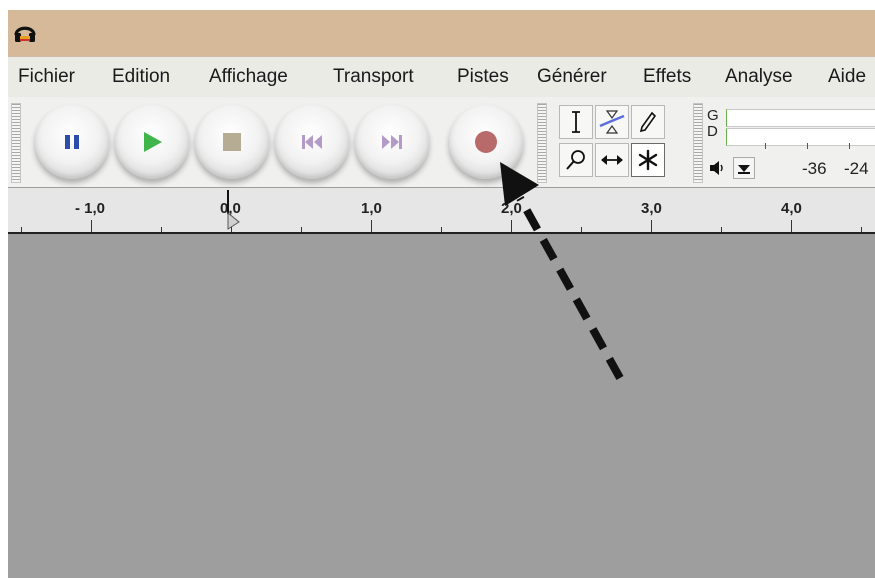  I want to click on envelope-tool, so click(612, 122).